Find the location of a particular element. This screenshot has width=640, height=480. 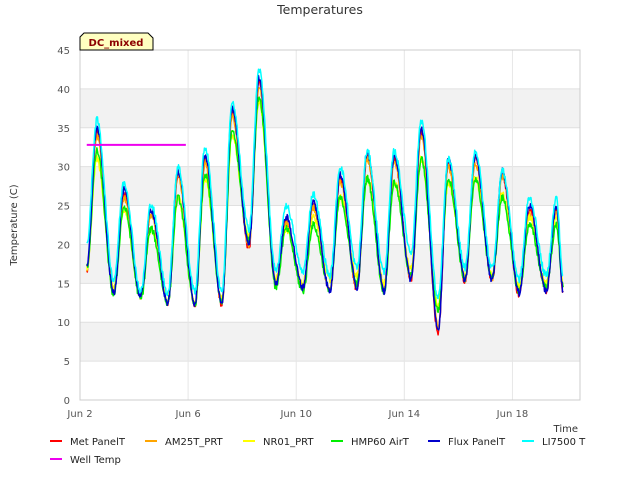

y-tick-label: 10 is located at coordinates (63, 323).